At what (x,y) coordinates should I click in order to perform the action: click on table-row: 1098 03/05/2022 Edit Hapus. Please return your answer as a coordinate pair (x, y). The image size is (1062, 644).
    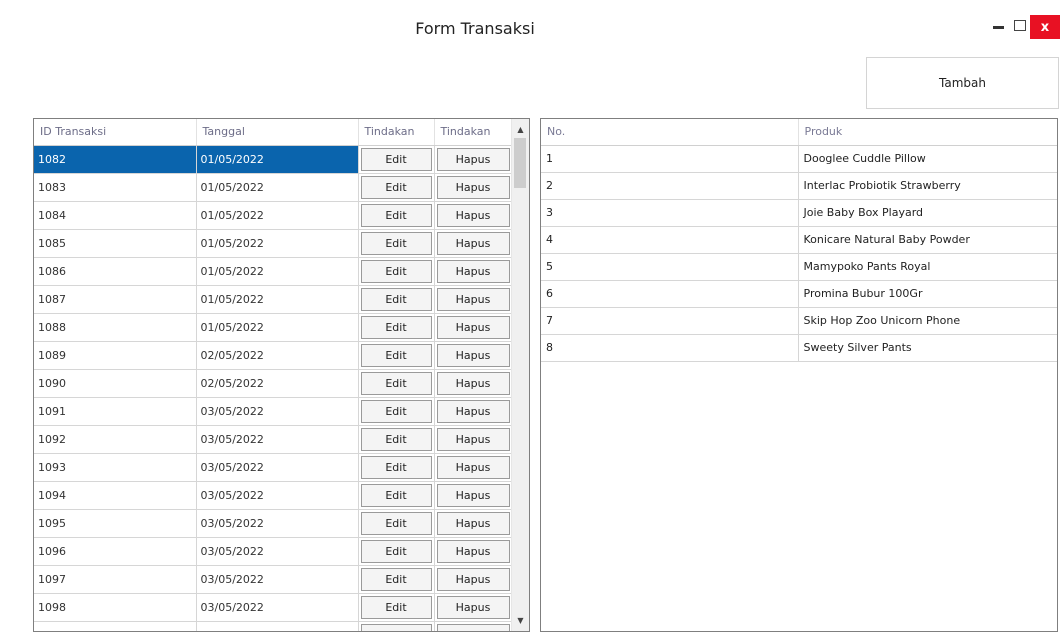
    Looking at the image, I should click on (273, 607).